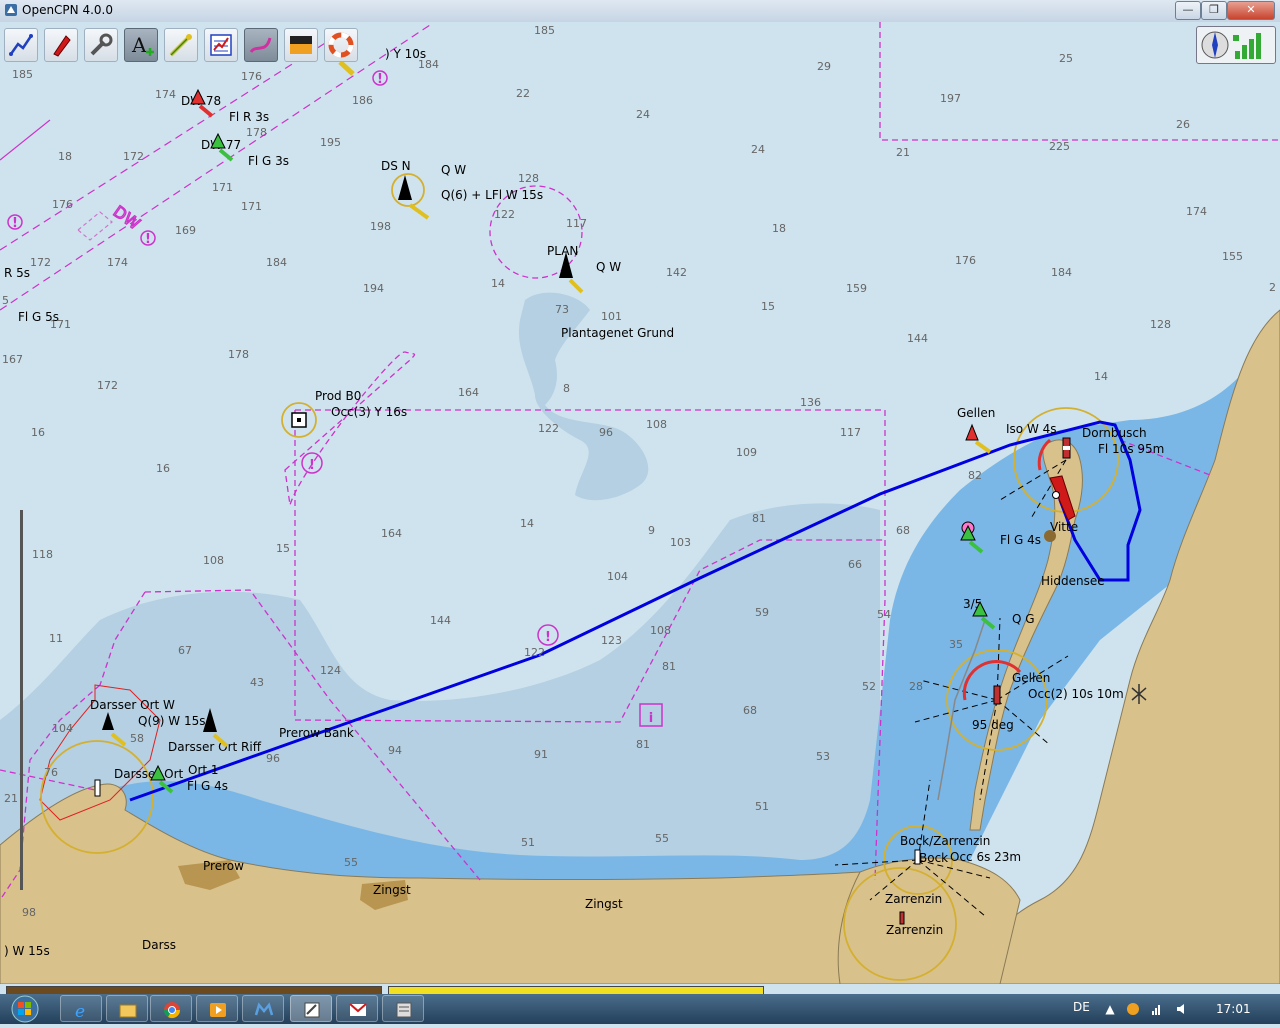  Describe the element at coordinates (5, 300) in the screenshot. I see `depth-sounding: 5` at that location.